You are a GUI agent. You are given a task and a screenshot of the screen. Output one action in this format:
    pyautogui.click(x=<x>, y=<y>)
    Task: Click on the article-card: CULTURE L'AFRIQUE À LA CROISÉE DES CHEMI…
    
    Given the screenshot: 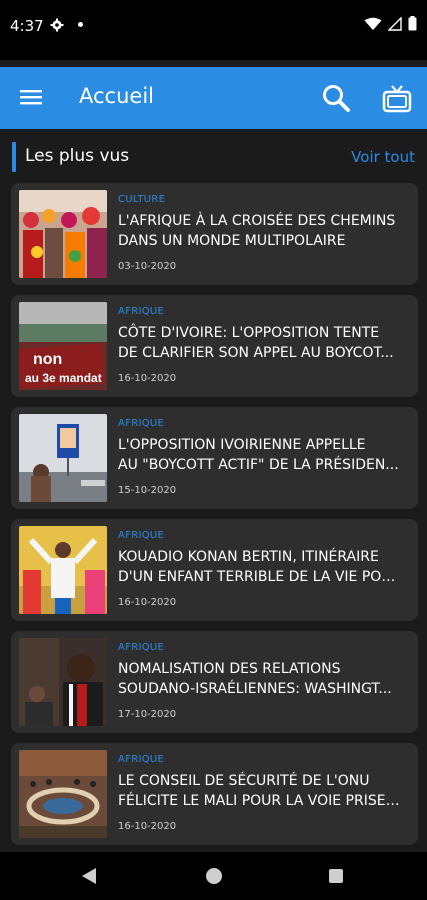 What is the action you would take?
    pyautogui.click(x=214, y=234)
    